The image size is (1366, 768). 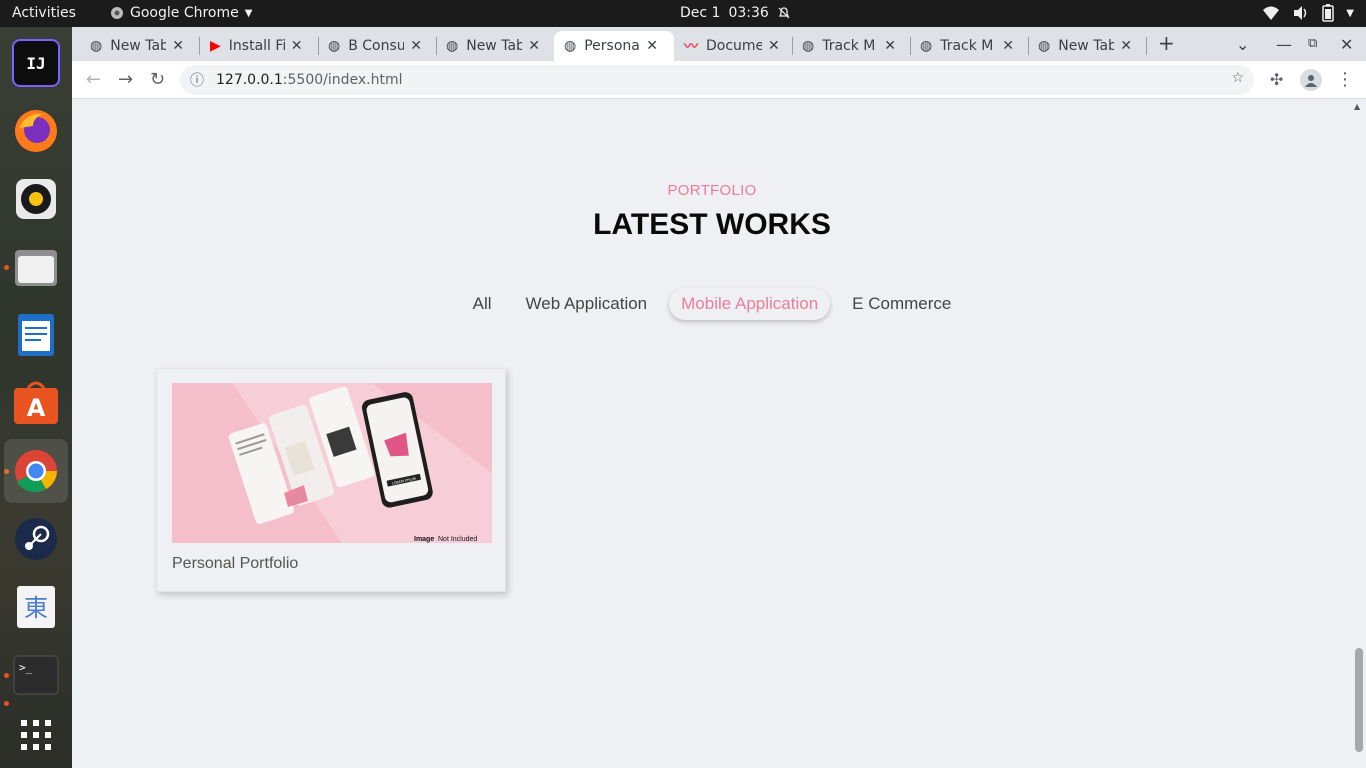 I want to click on tab-personal-active: ◍ Persona ✕, so click(x=614, y=46).